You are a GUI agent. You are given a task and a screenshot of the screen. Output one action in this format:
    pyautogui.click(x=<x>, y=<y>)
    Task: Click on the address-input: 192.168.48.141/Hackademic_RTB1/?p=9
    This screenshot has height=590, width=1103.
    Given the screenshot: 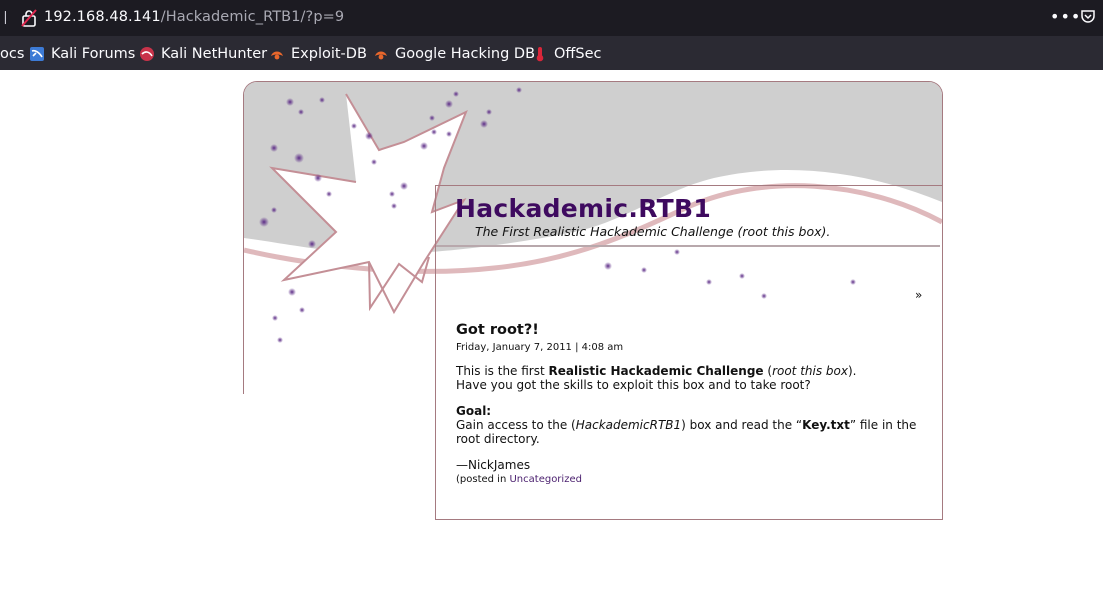 What is the action you would take?
    pyautogui.click(x=194, y=17)
    